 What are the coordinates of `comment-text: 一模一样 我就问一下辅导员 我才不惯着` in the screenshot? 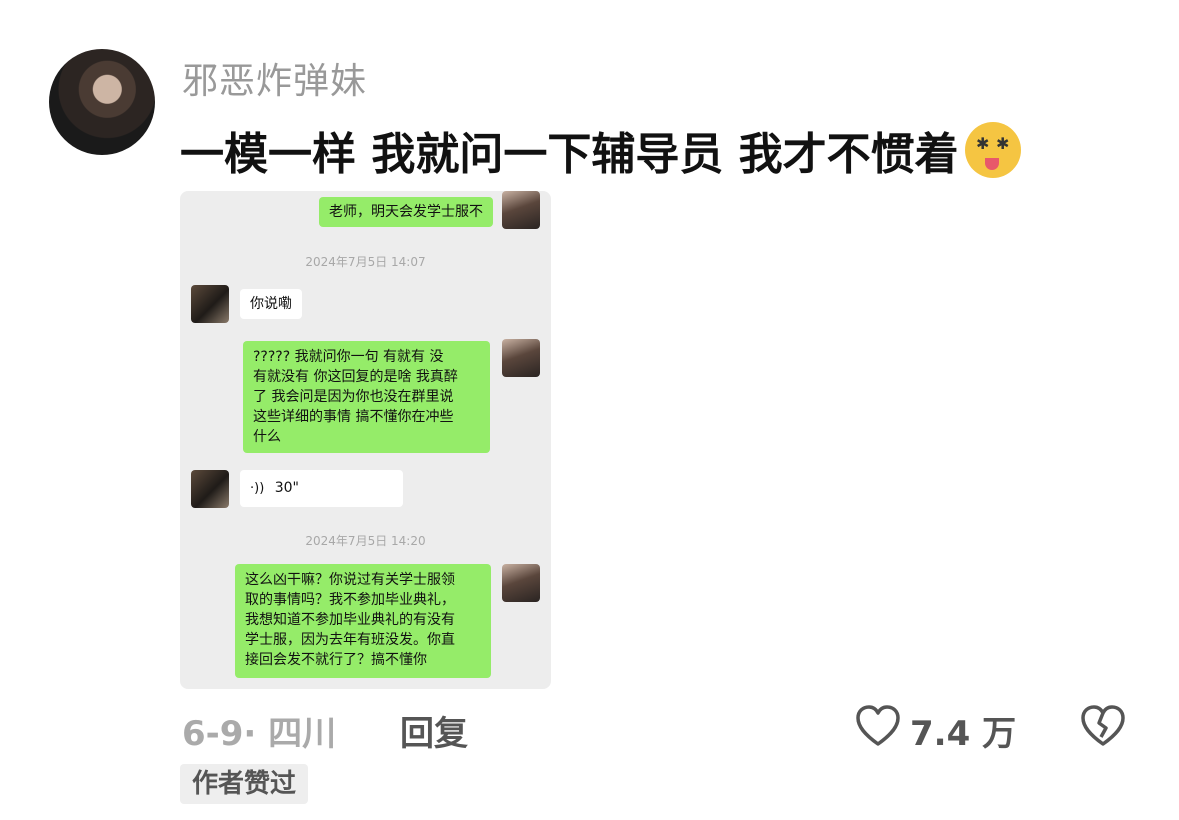 It's located at (569, 154).